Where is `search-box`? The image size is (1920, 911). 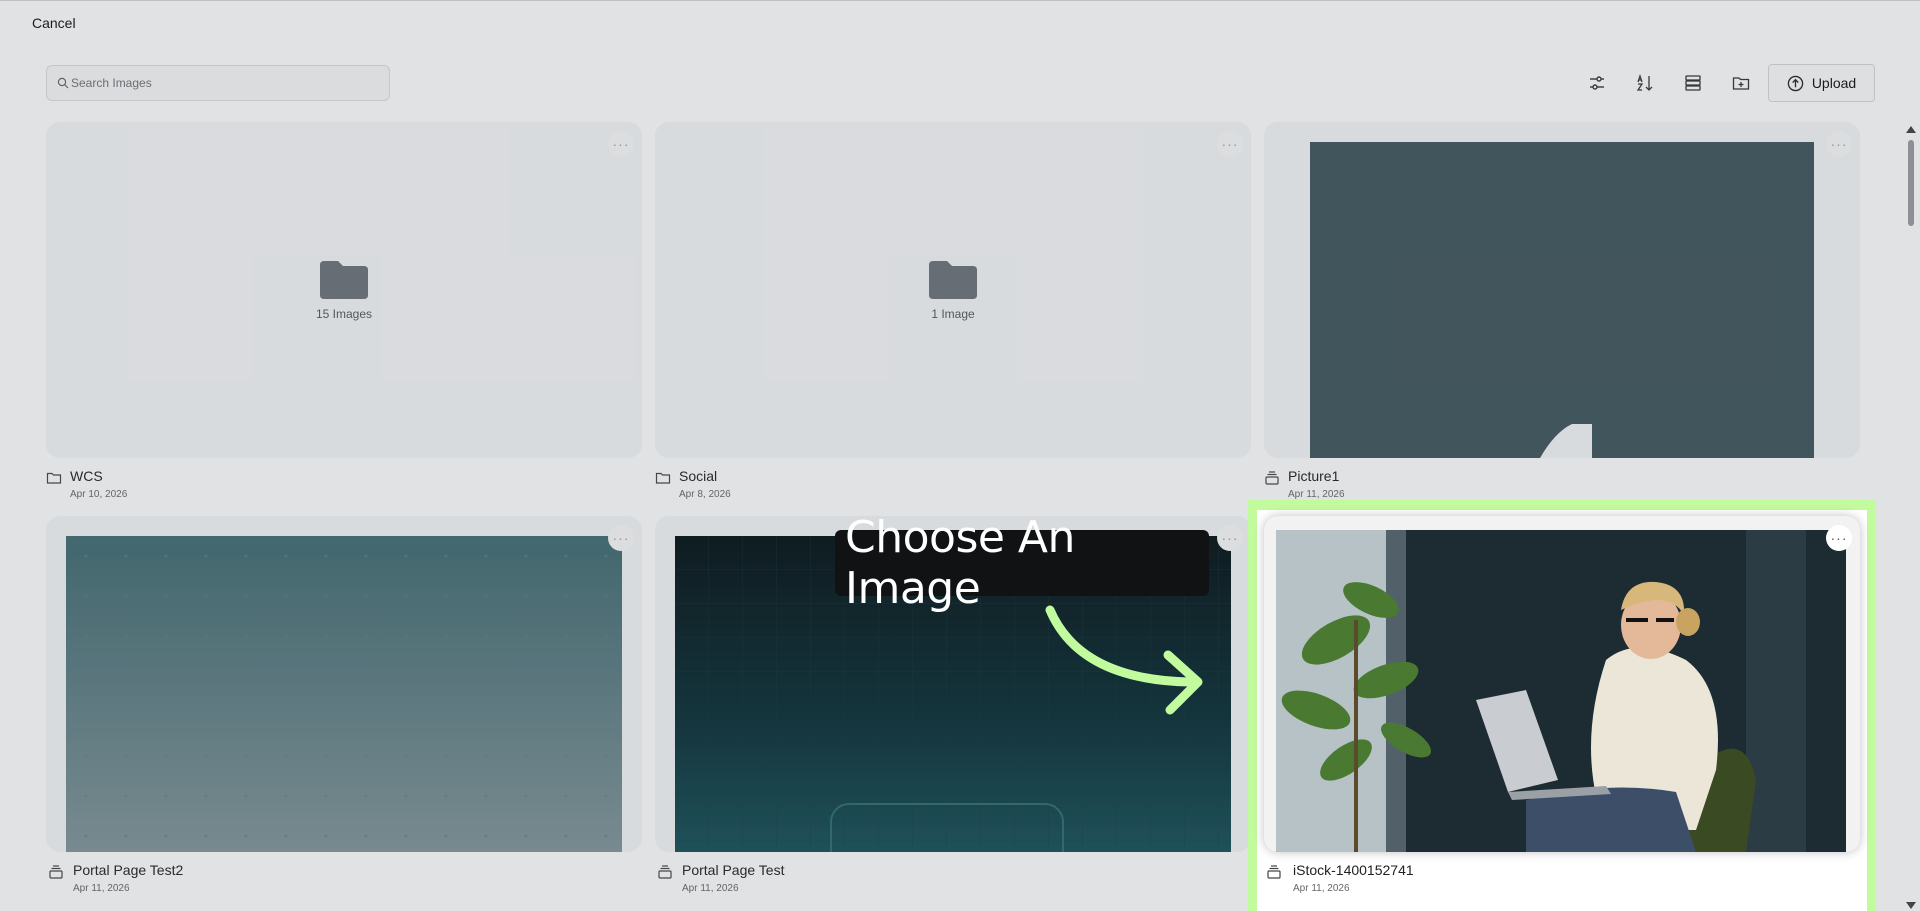
search-box is located at coordinates (218, 83).